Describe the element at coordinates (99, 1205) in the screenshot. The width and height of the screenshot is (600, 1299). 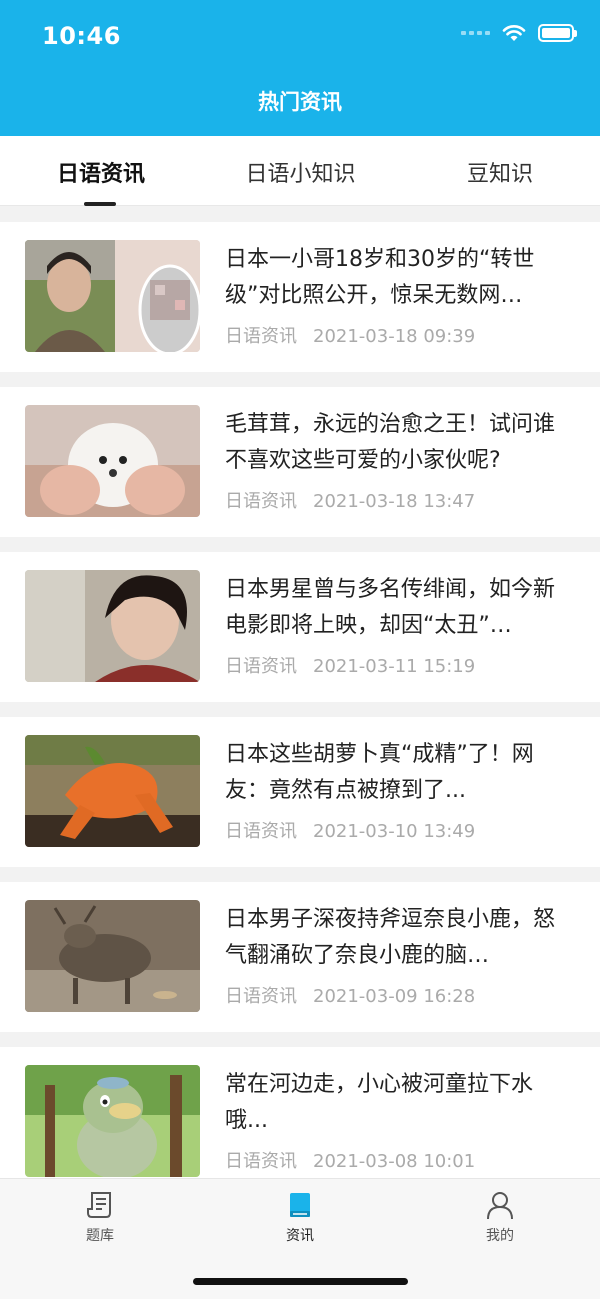
I see `document-icon` at that location.